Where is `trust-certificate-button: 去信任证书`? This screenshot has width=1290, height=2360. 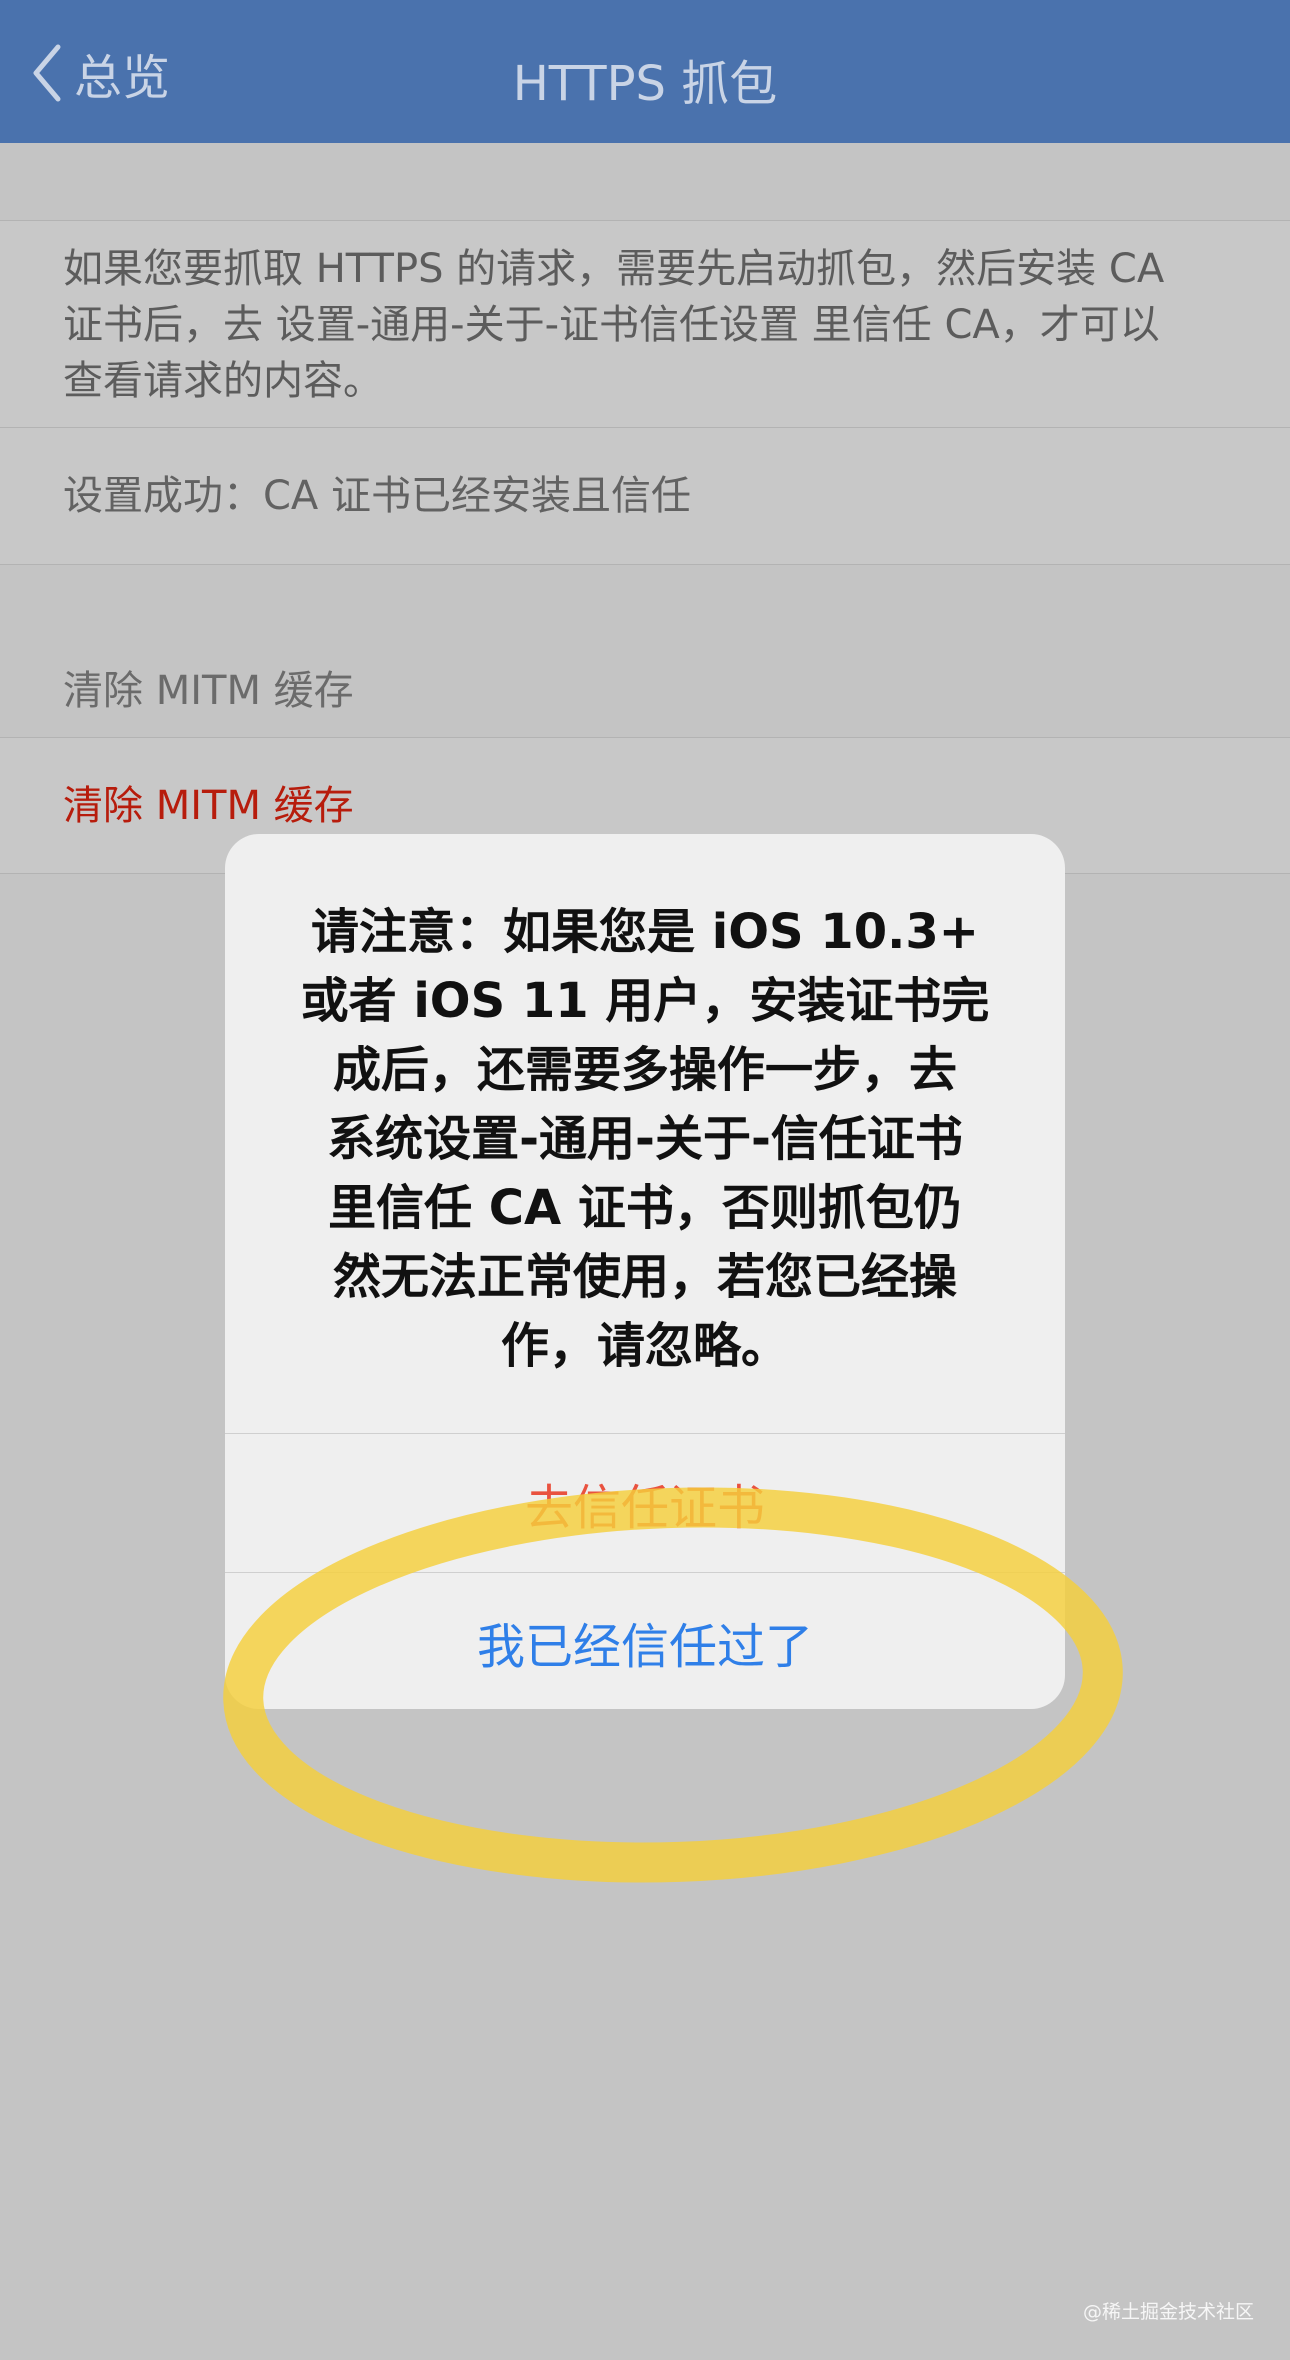 trust-certificate-button: 去信任证书 is located at coordinates (645, 1503).